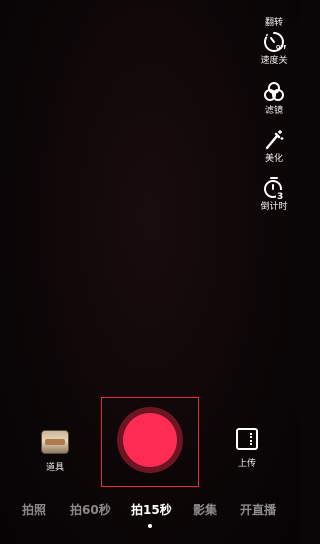 The width and height of the screenshot is (320, 544). What do you see at coordinates (258, 510) in the screenshot?
I see `mode-tab-live: 开直播` at bounding box center [258, 510].